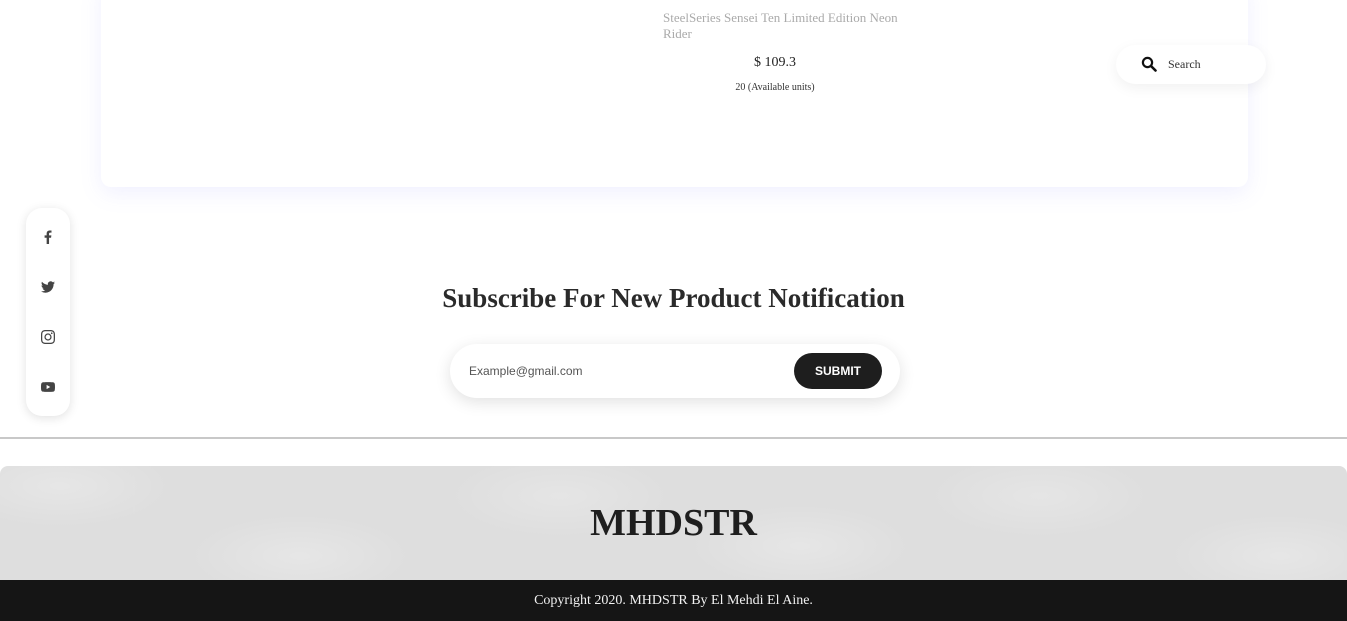 This screenshot has height=621, width=1347. Describe the element at coordinates (48, 237) in the screenshot. I see `facebook-icon` at that location.